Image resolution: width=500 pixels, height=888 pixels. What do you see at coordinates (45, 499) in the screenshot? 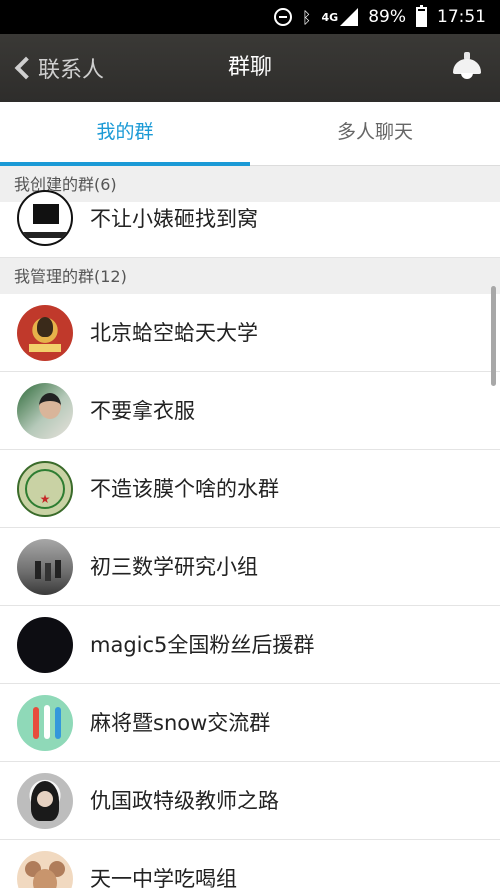
I see `star-icon: ★` at bounding box center [45, 499].